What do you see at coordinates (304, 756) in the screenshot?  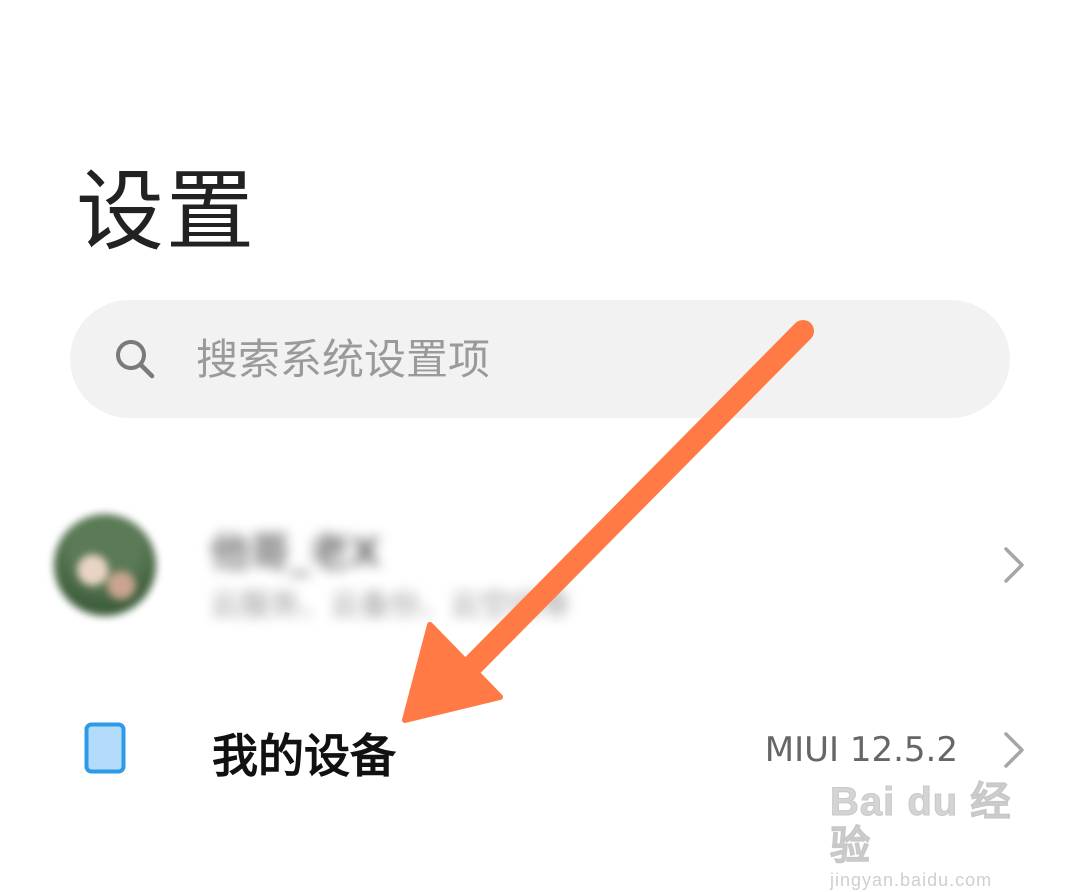 I see `my-device-label: 我的设备` at bounding box center [304, 756].